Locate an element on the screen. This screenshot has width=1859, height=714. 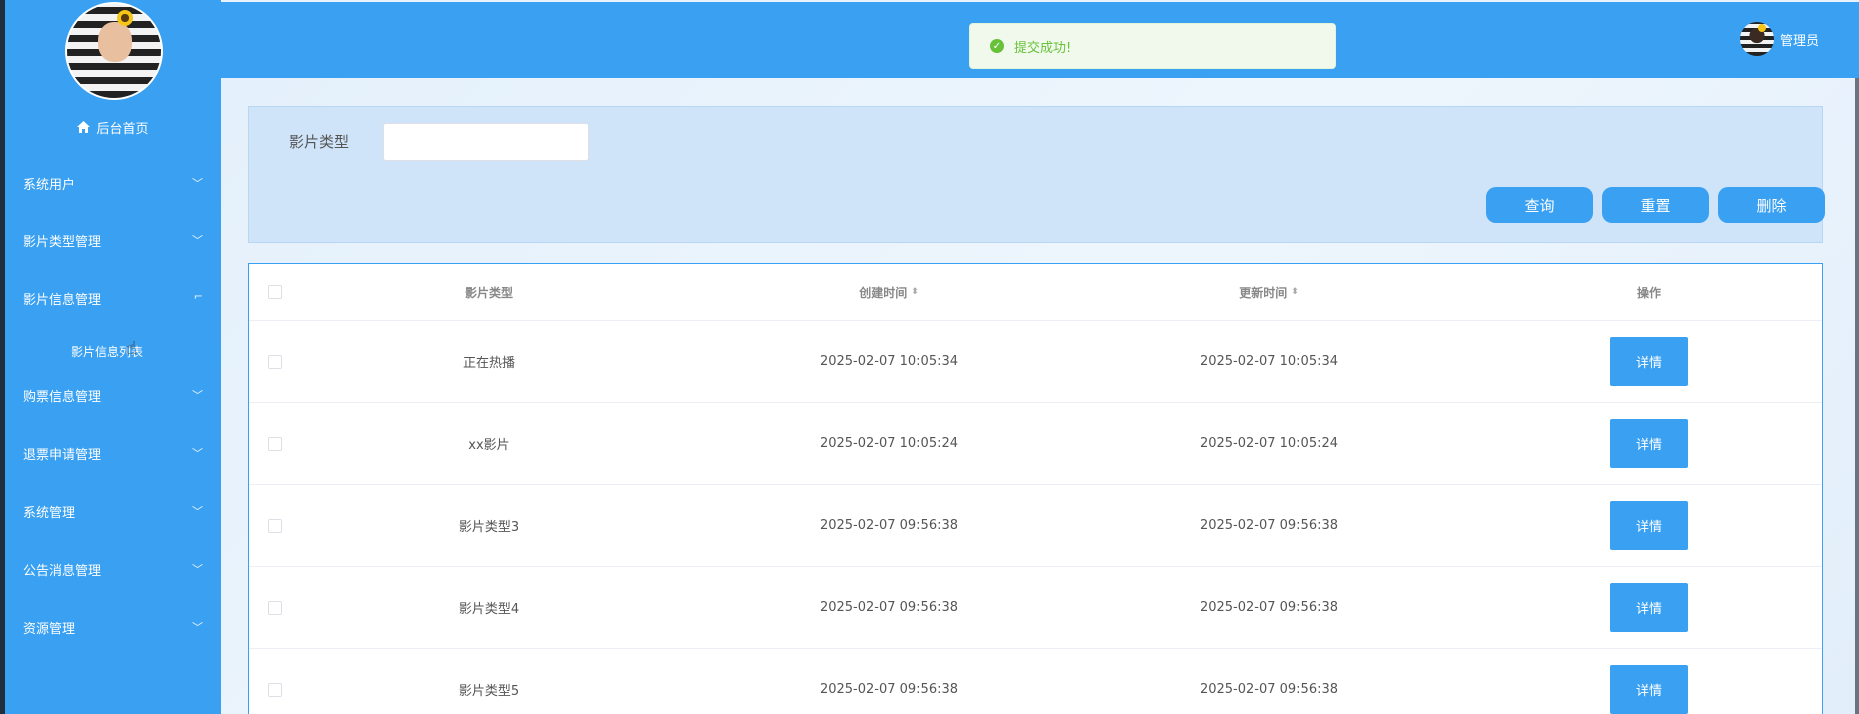
cell-type: xx影片 is located at coordinates (489, 445).